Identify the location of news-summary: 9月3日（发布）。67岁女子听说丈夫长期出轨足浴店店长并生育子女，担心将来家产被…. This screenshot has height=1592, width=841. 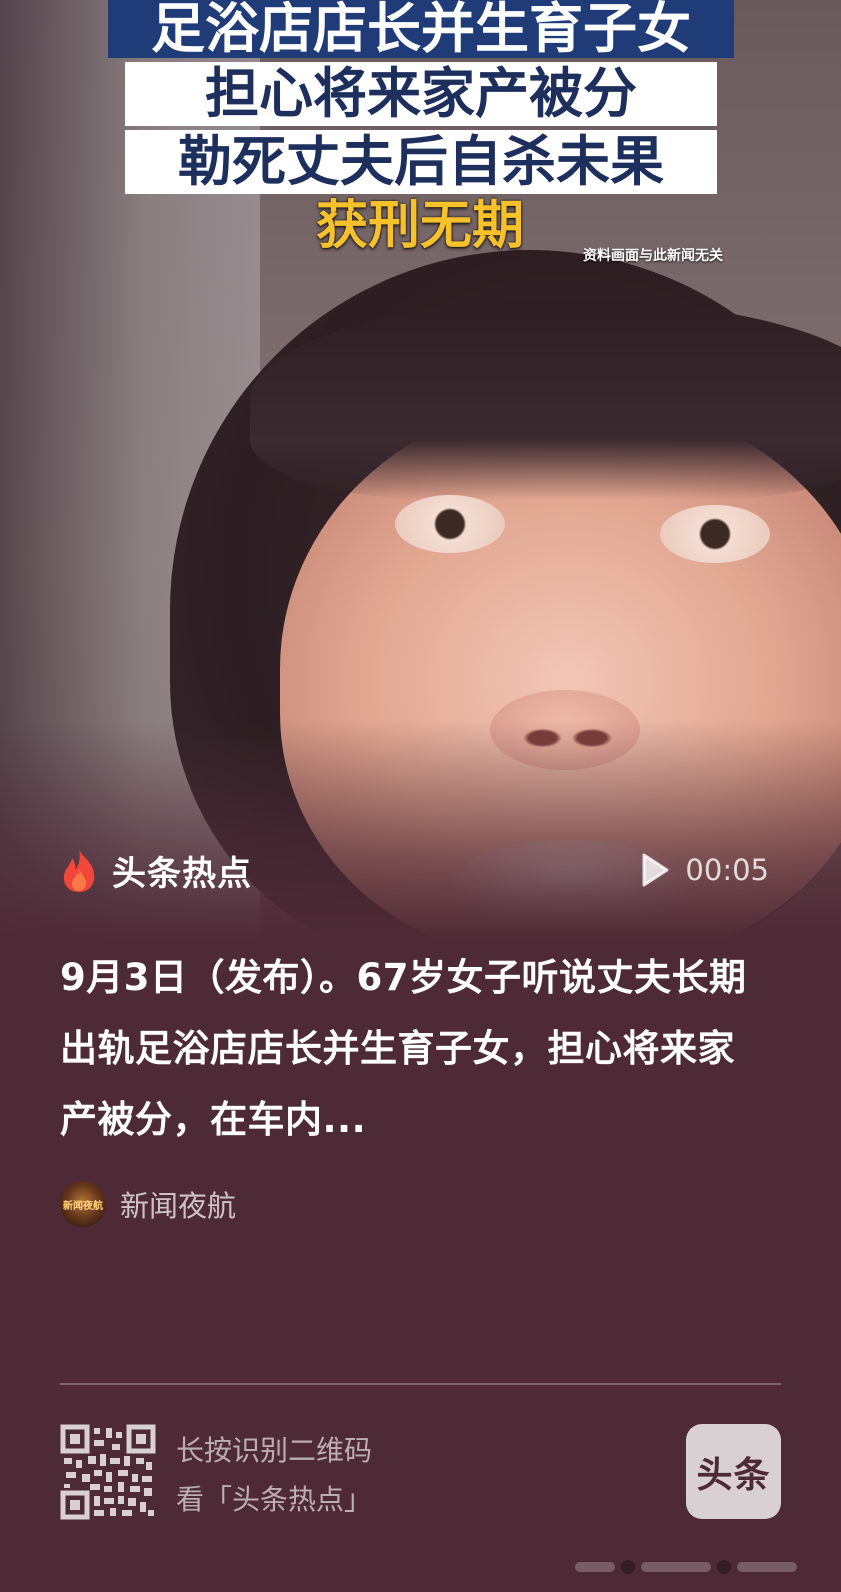
(410, 1048).